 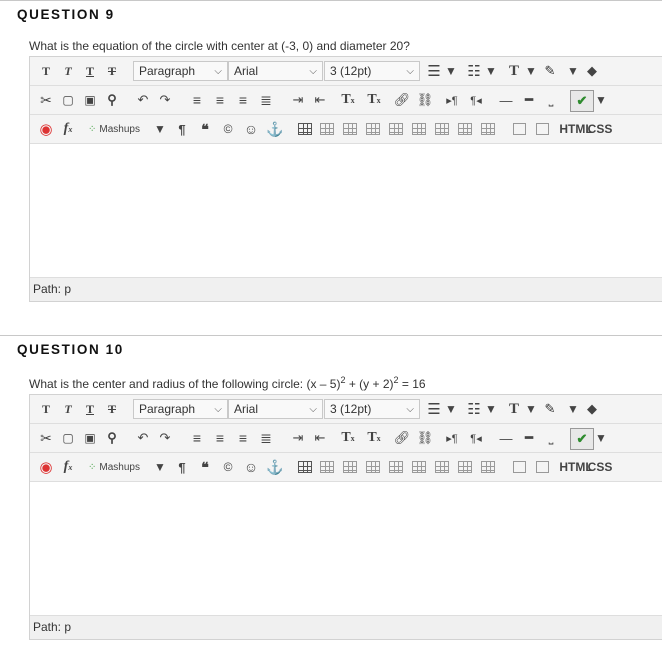 I want to click on insert-table-icon, so click(x=305, y=467).